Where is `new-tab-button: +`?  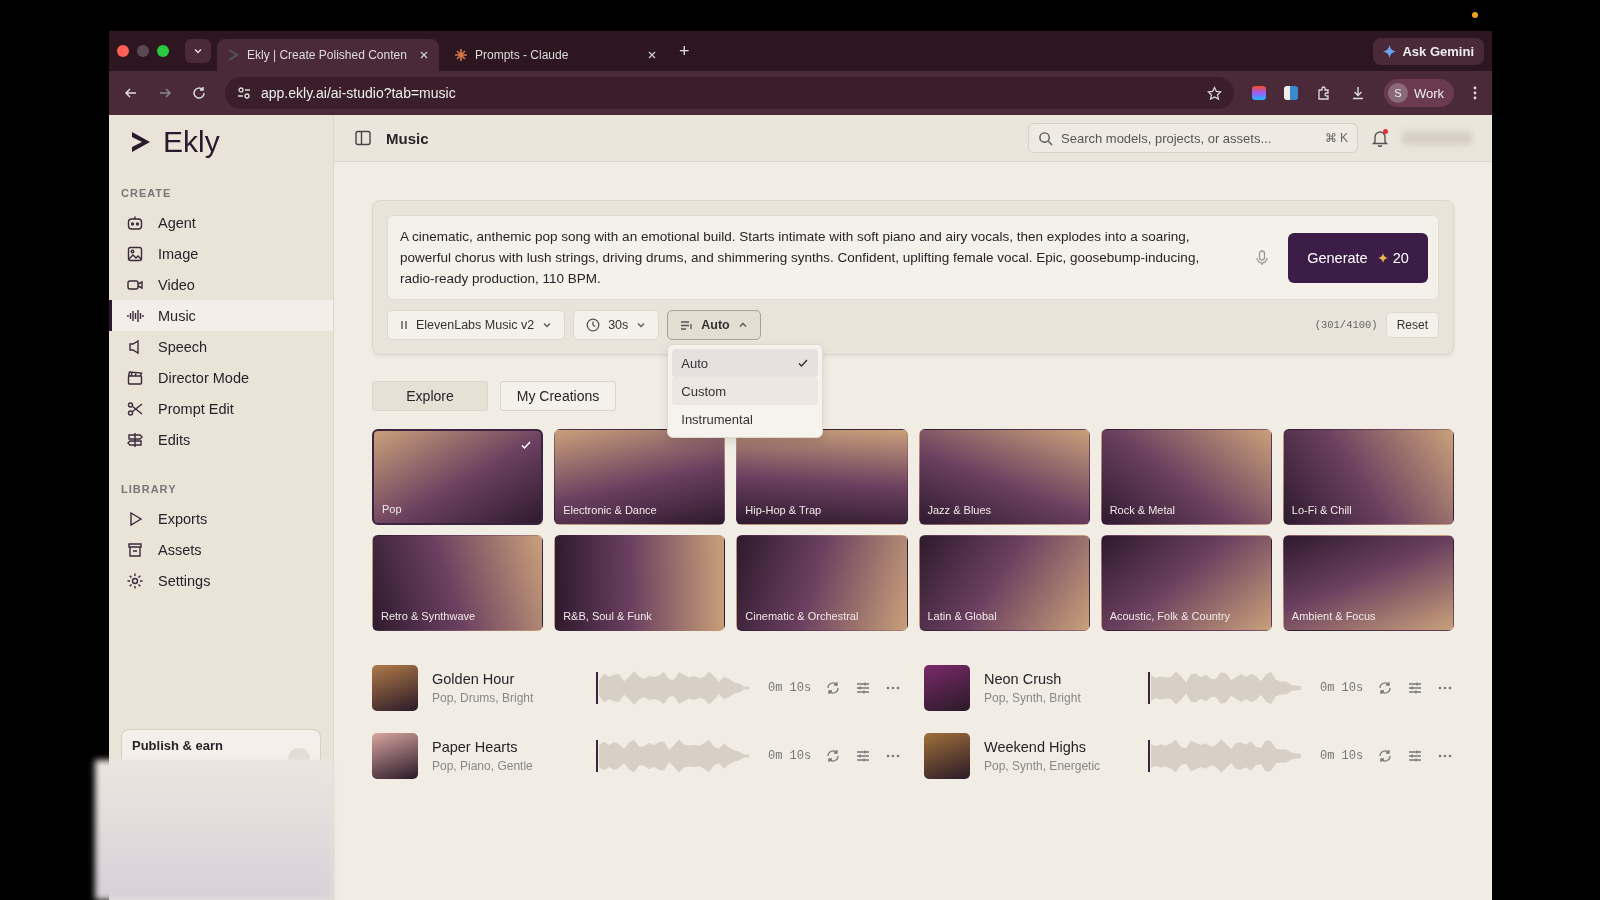 new-tab-button: + is located at coordinates (684, 51).